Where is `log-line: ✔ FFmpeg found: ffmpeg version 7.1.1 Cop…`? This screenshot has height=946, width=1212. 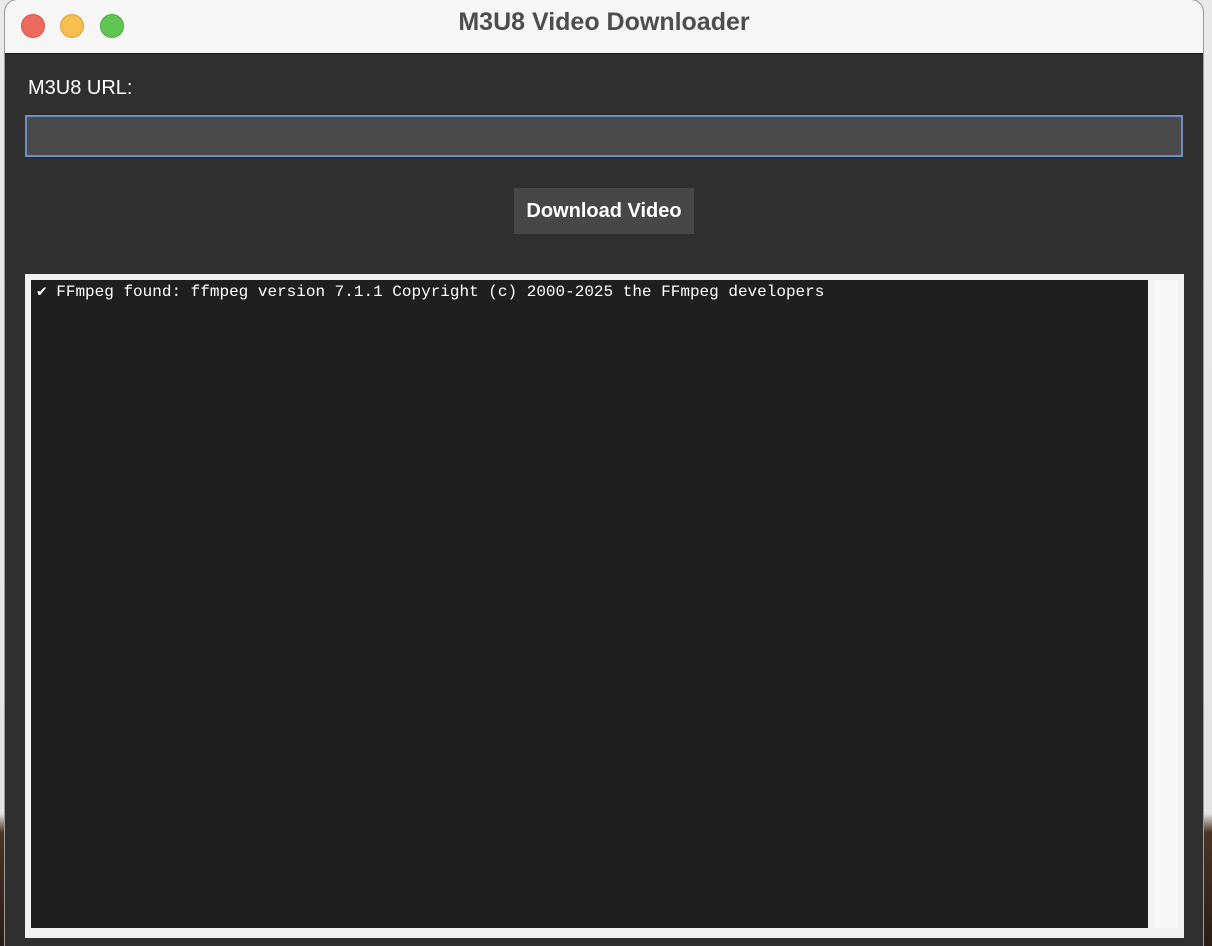 log-line: ✔ FFmpeg found: ffmpeg version 7.1.1 Cop… is located at coordinates (431, 292).